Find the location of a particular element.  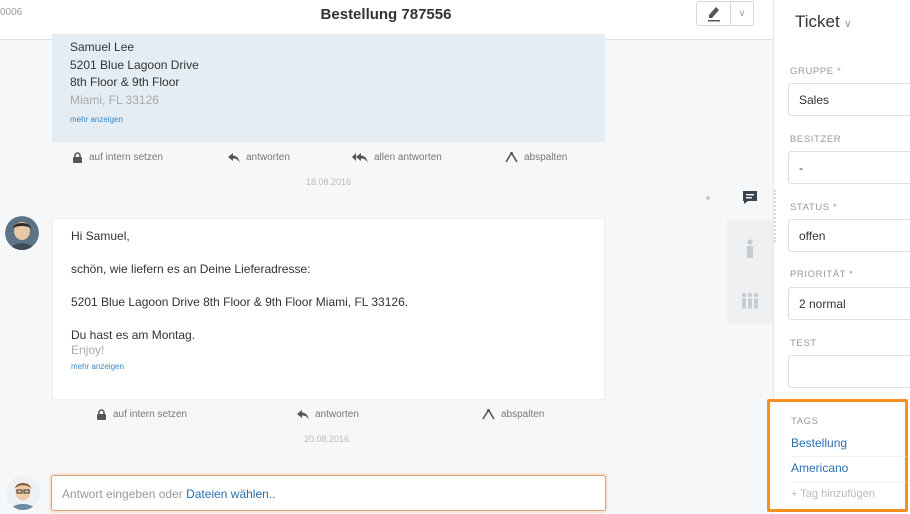

reply-placeholder: Antwort eingeben oder is located at coordinates (122, 494).